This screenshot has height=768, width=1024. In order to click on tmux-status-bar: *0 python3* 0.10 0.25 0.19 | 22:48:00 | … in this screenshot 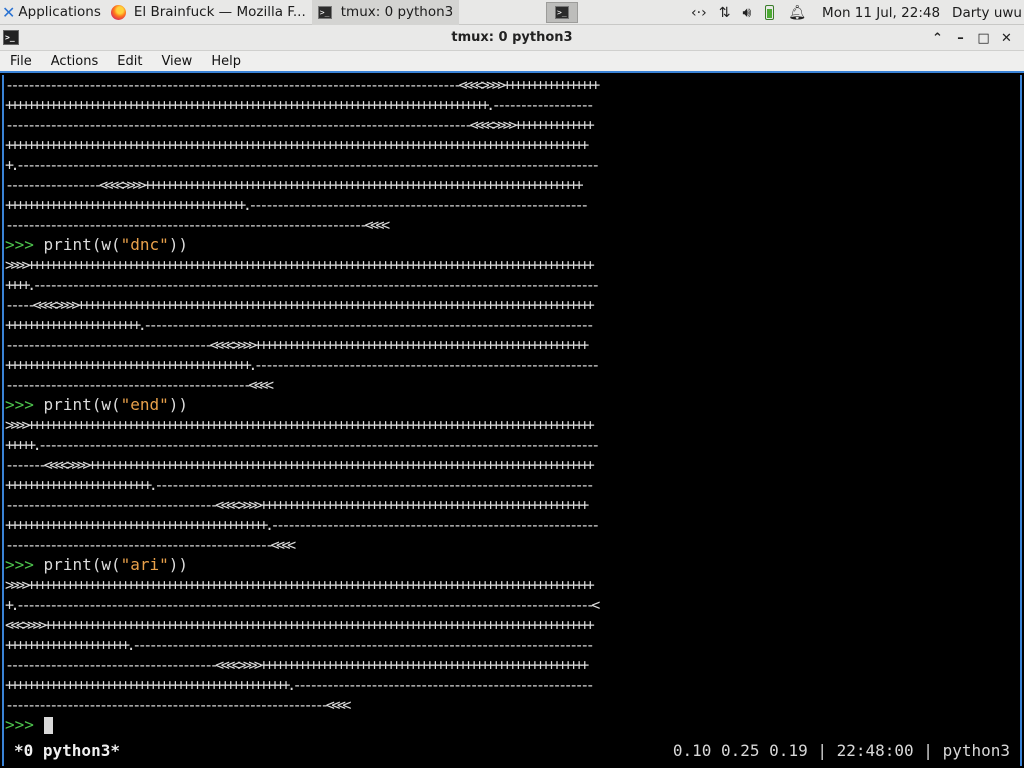, I will do `click(512, 751)`.